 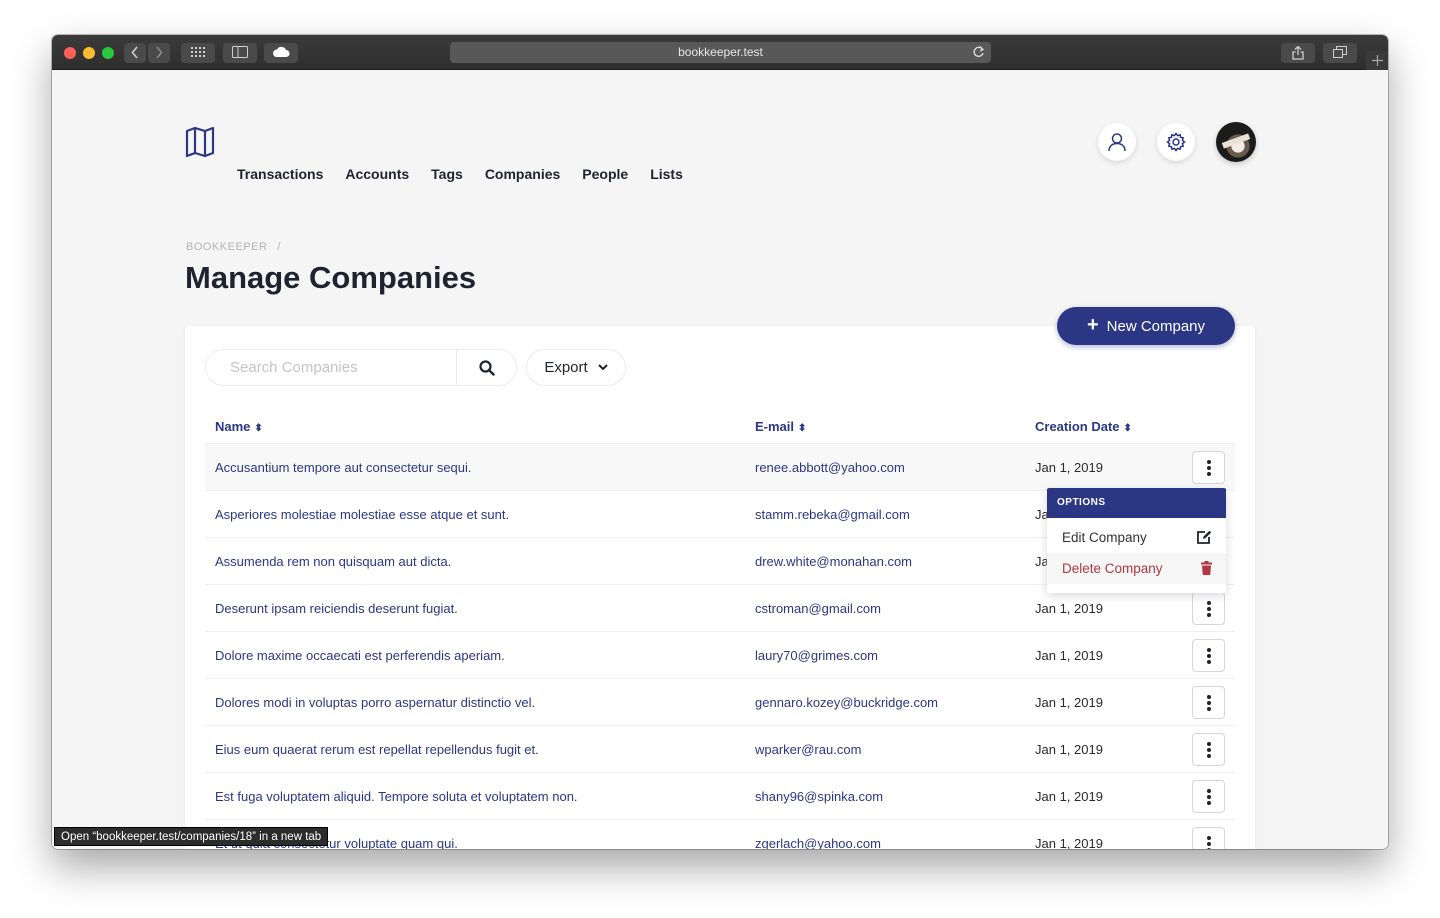 I want to click on profile-button, so click(x=1117, y=142).